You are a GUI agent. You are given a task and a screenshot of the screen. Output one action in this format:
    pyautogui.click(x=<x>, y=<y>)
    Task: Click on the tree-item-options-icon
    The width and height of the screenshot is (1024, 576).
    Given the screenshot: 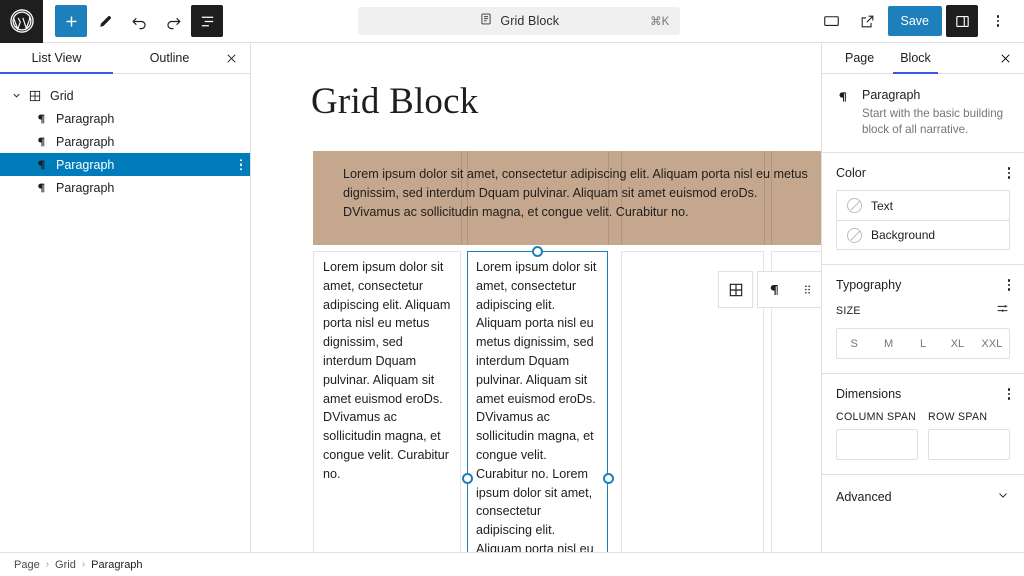 What is the action you would take?
    pyautogui.click(x=240, y=164)
    